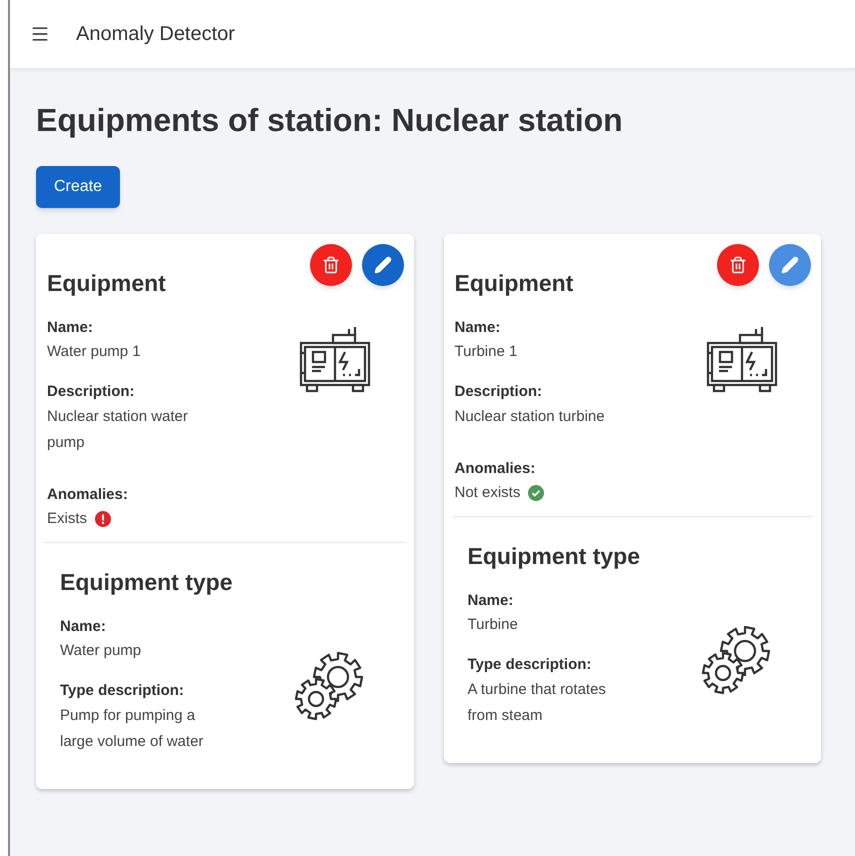 The height and width of the screenshot is (856, 855). I want to click on field-value: A turbine that rotates from steam, so click(537, 703).